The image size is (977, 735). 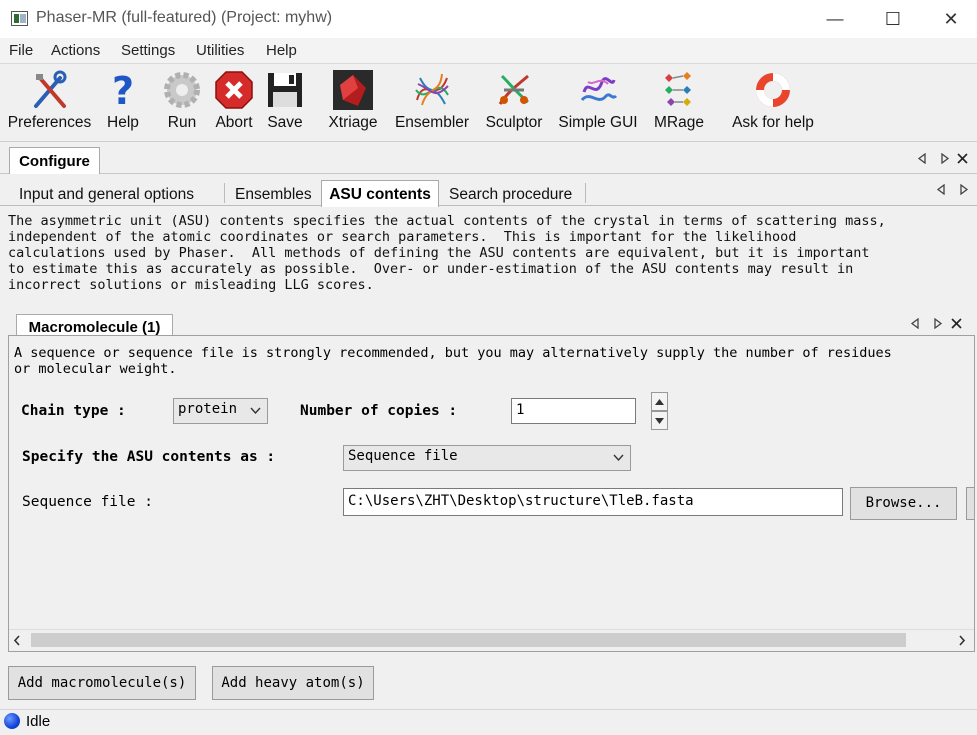 I want to click on preferences-label: Preferences, so click(x=49, y=122).